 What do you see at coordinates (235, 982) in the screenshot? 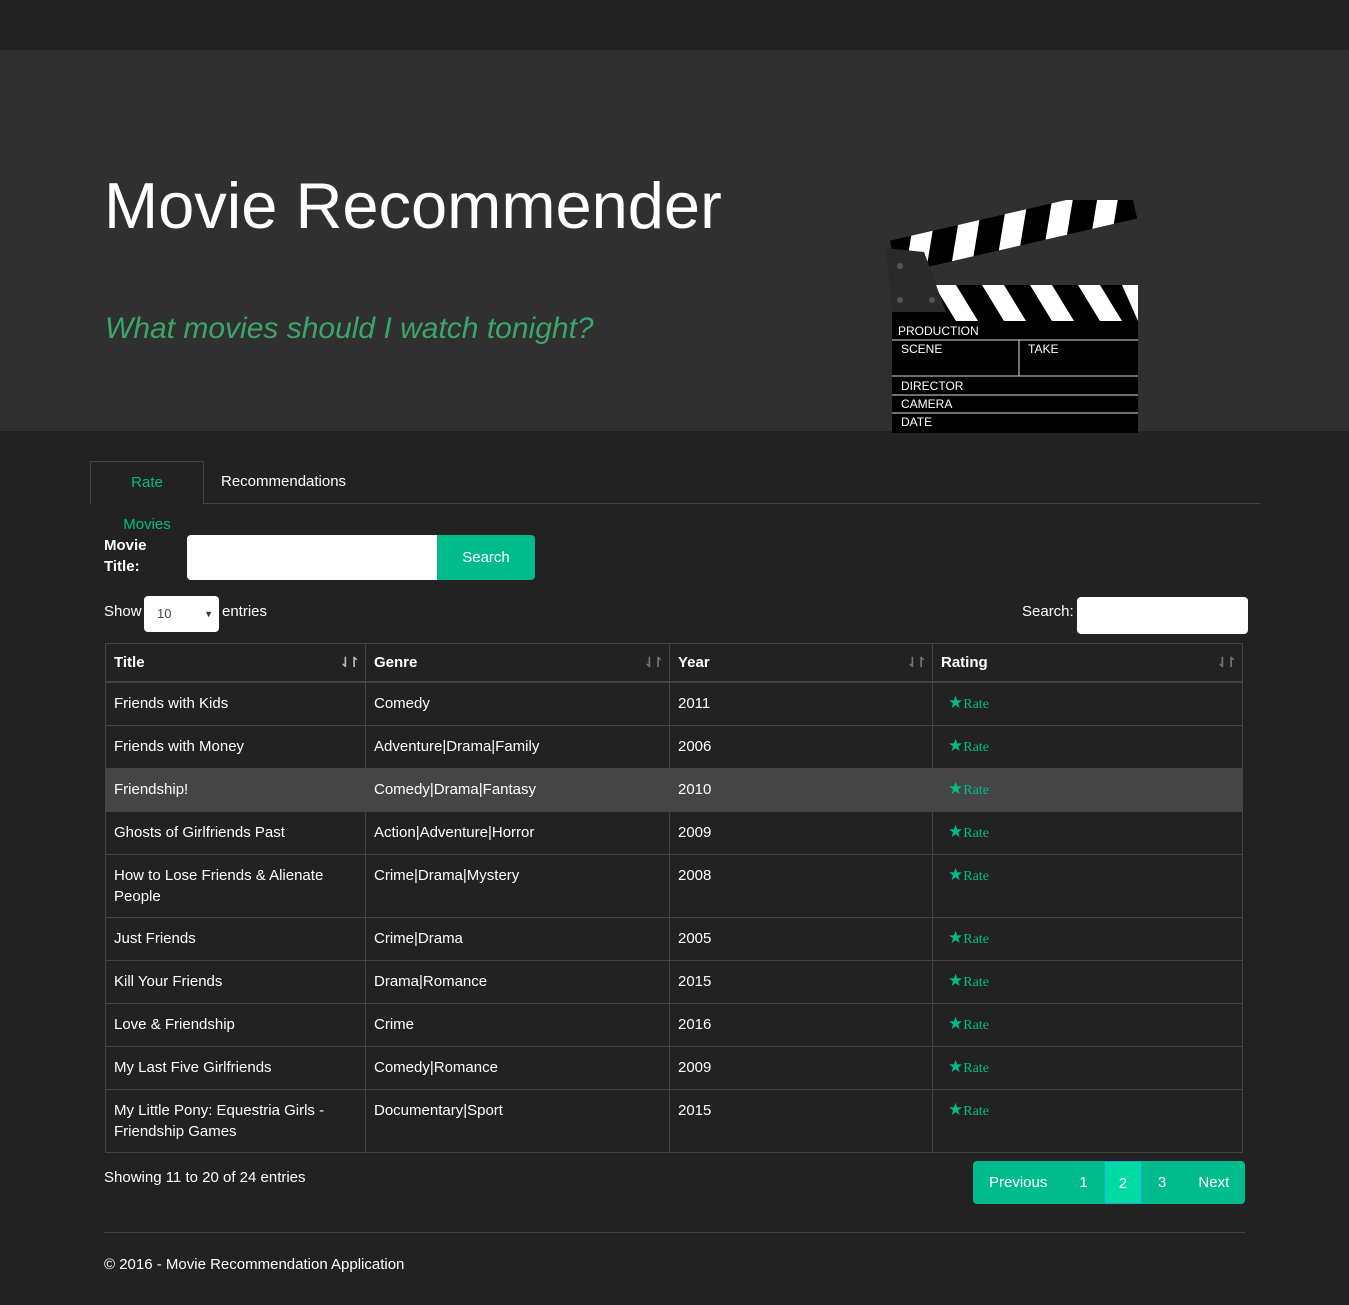
I see `cell-title: Kill Your Friends` at bounding box center [235, 982].